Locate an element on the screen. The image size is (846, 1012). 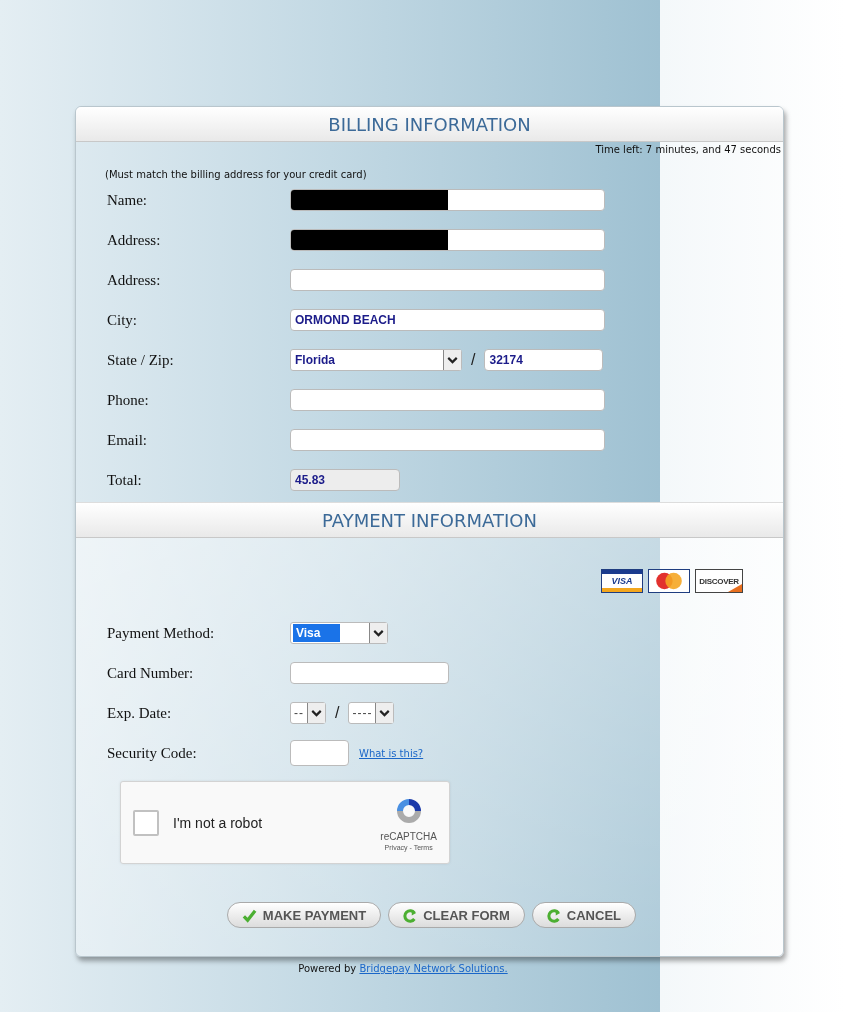
footer-text: Powered by is located at coordinates (327, 968).